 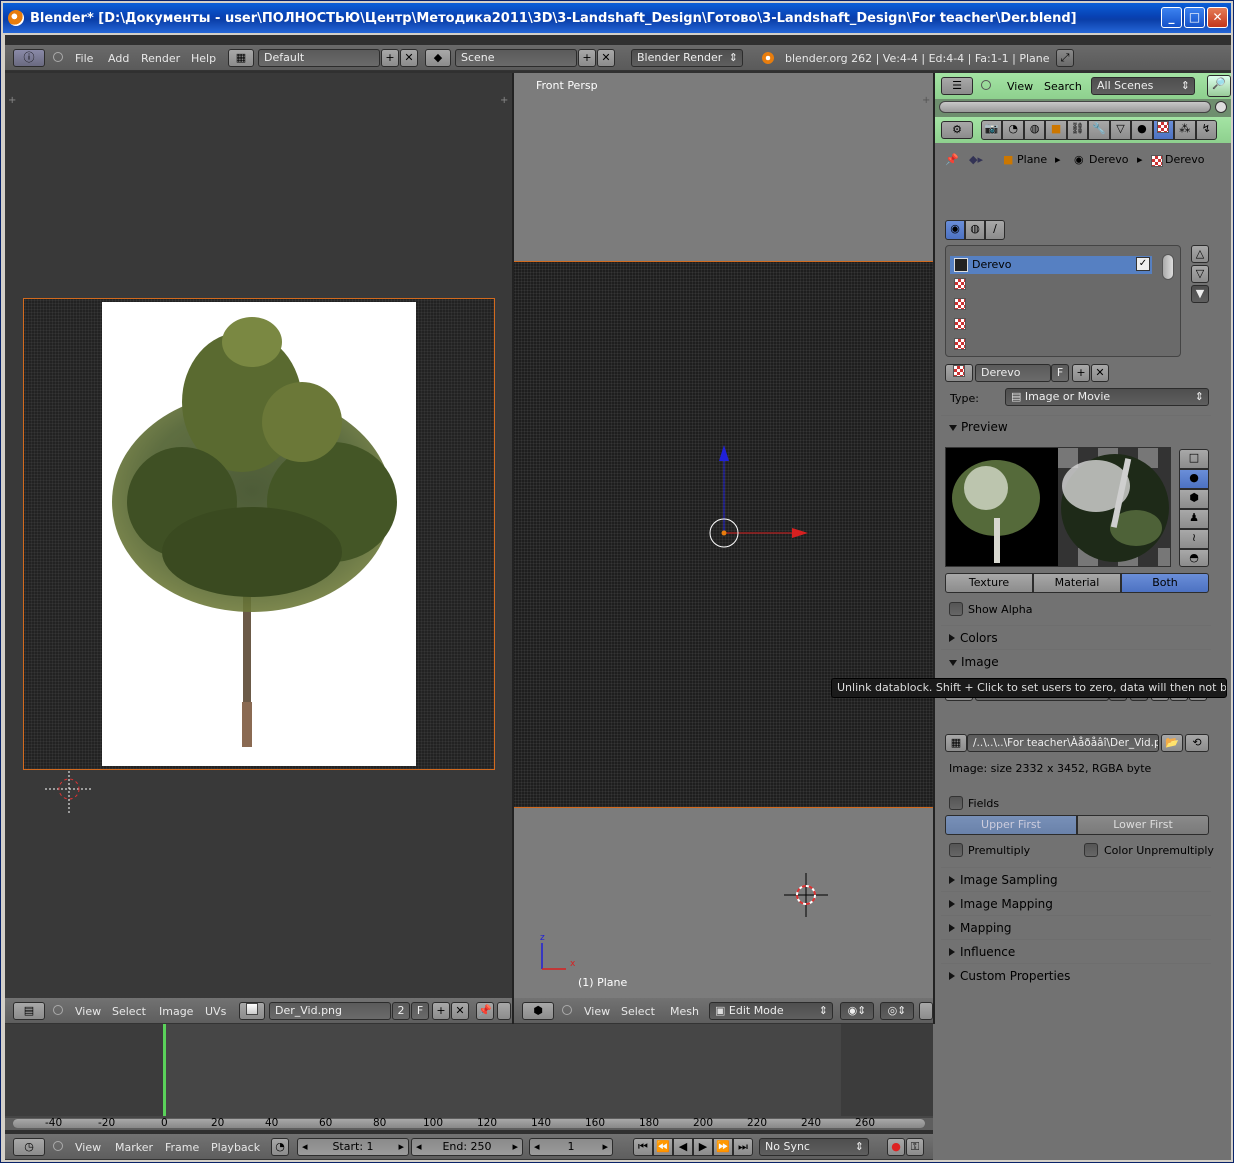 What do you see at coordinates (1200, 294) in the screenshot?
I see `slot-specials-icon: ▼` at bounding box center [1200, 294].